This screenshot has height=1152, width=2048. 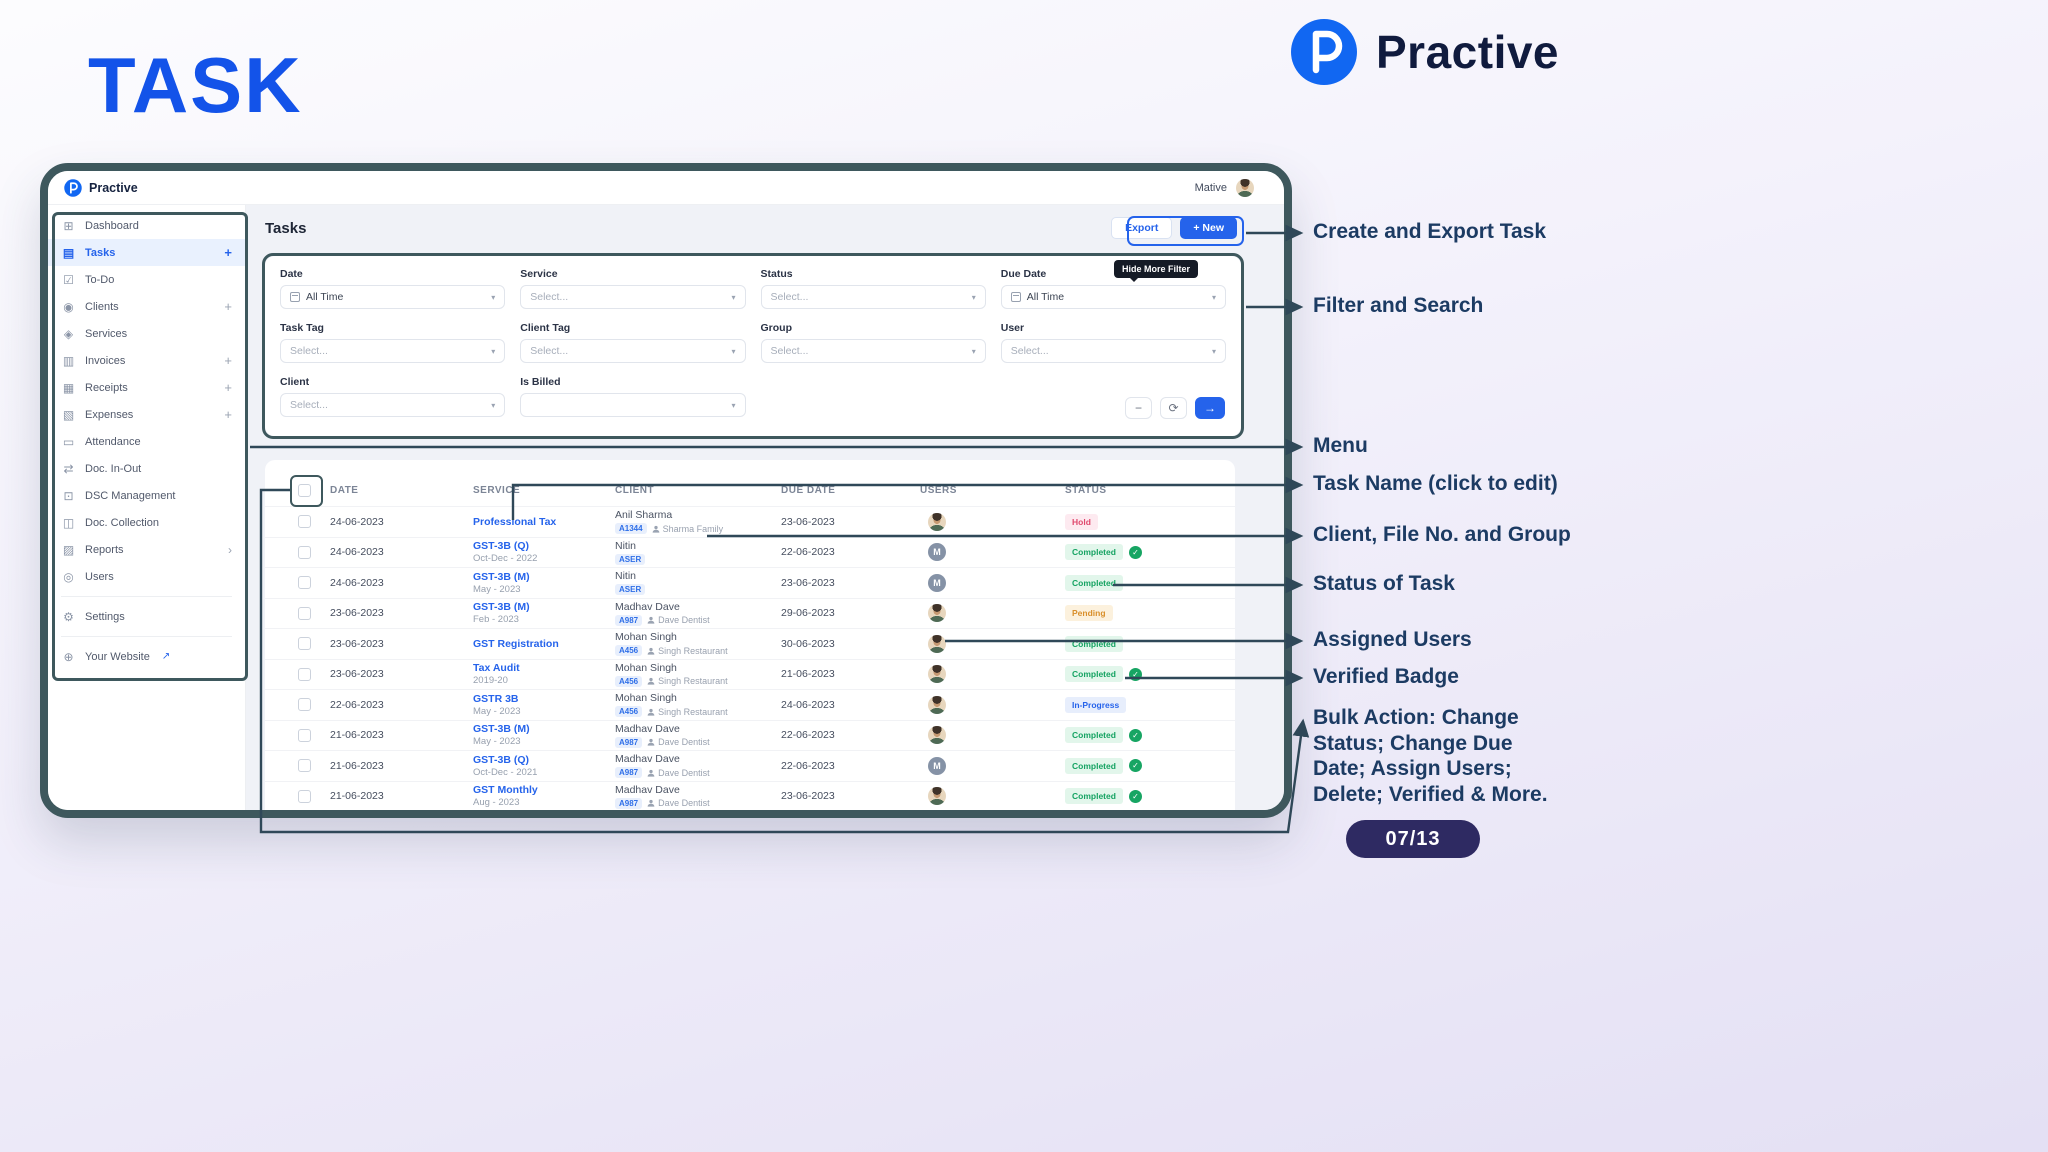 What do you see at coordinates (146, 468) in the screenshot?
I see `sidebar-item-doc-in-out: ⇄ Doc. In-Out` at bounding box center [146, 468].